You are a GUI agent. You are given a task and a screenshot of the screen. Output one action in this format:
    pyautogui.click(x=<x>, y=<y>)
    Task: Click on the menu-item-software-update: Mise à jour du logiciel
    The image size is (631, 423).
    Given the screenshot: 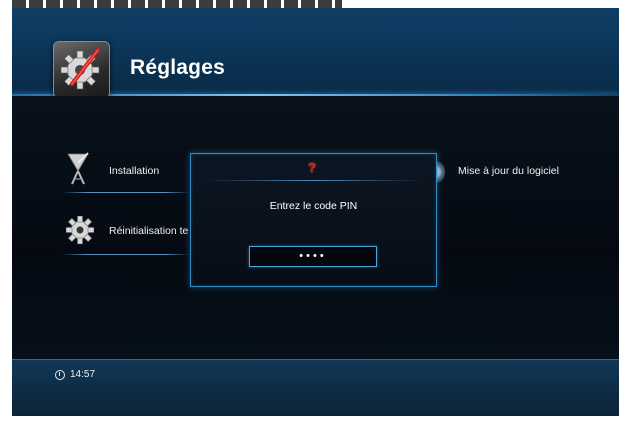 What is the action you would take?
    pyautogui.click(x=527, y=173)
    